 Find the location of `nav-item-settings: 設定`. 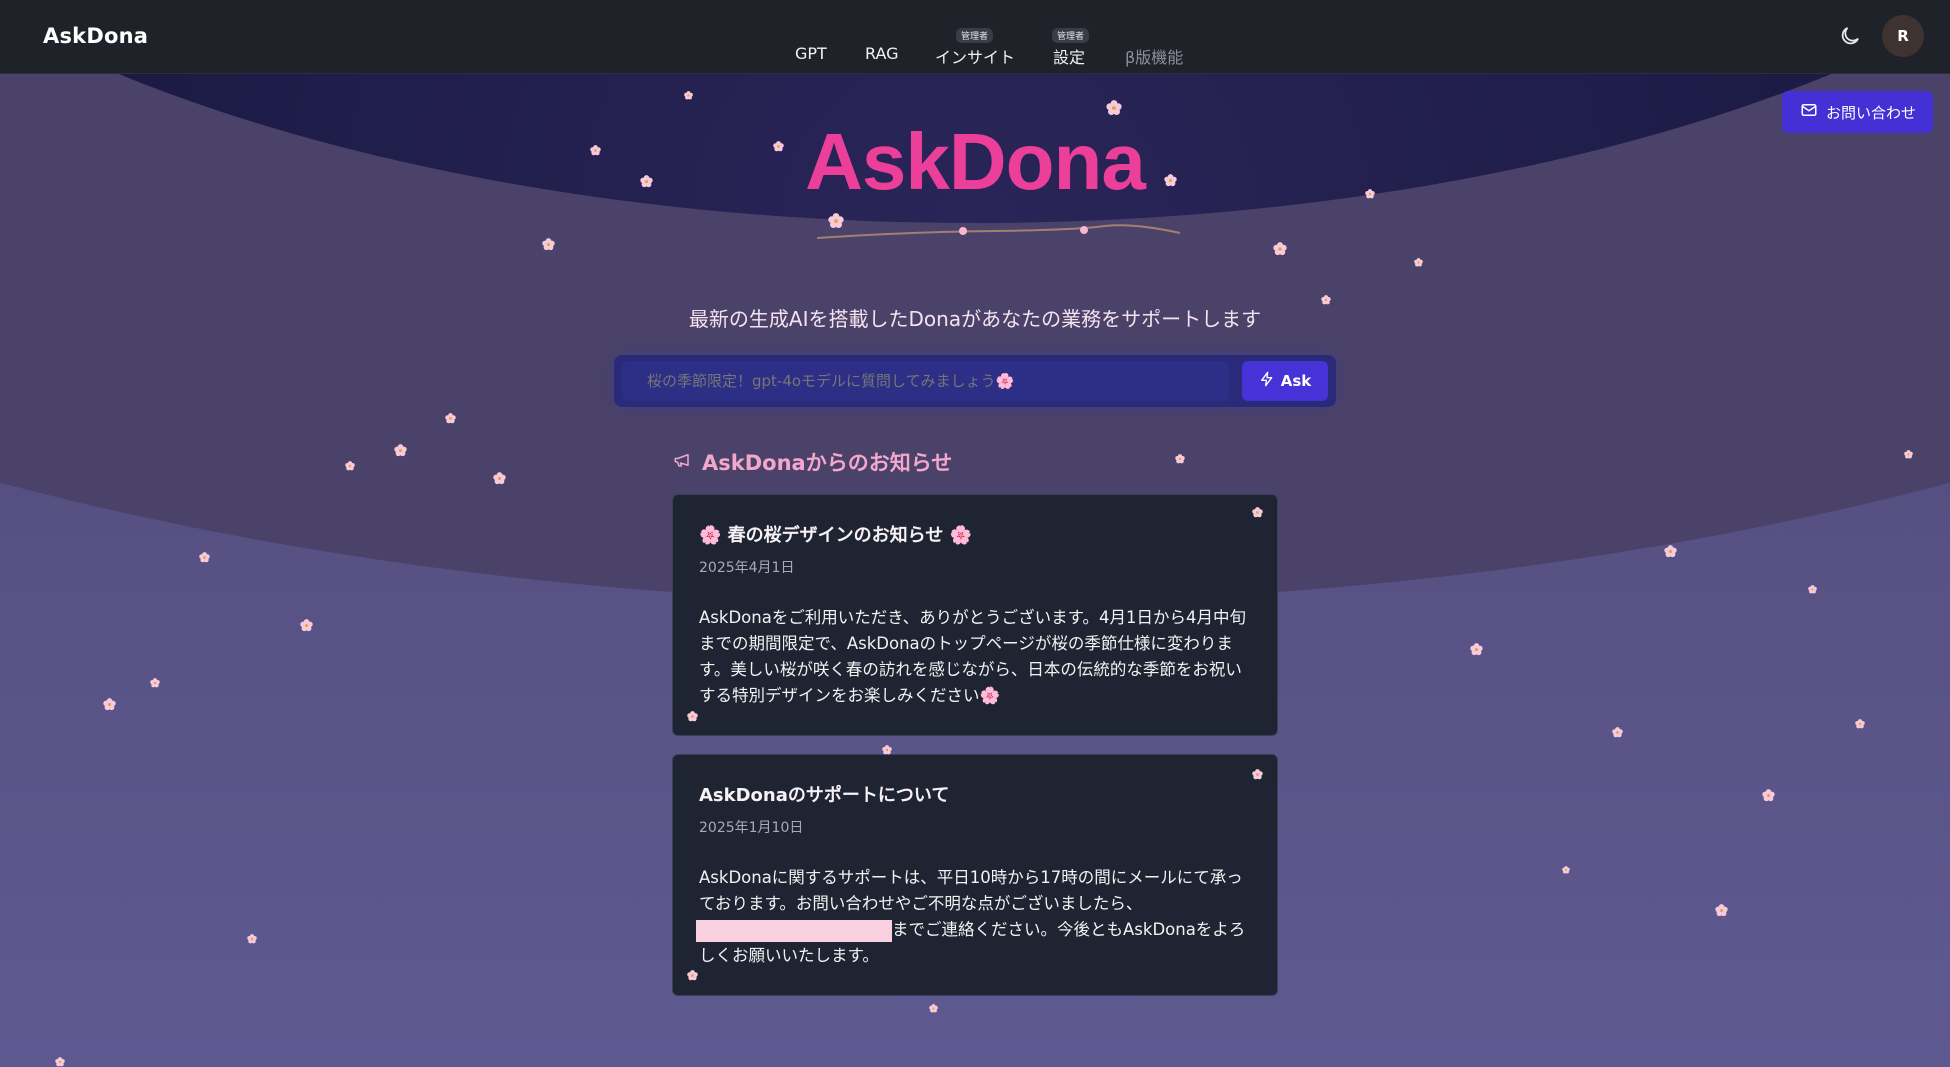

nav-item-settings: 設定 is located at coordinates (1069, 56).